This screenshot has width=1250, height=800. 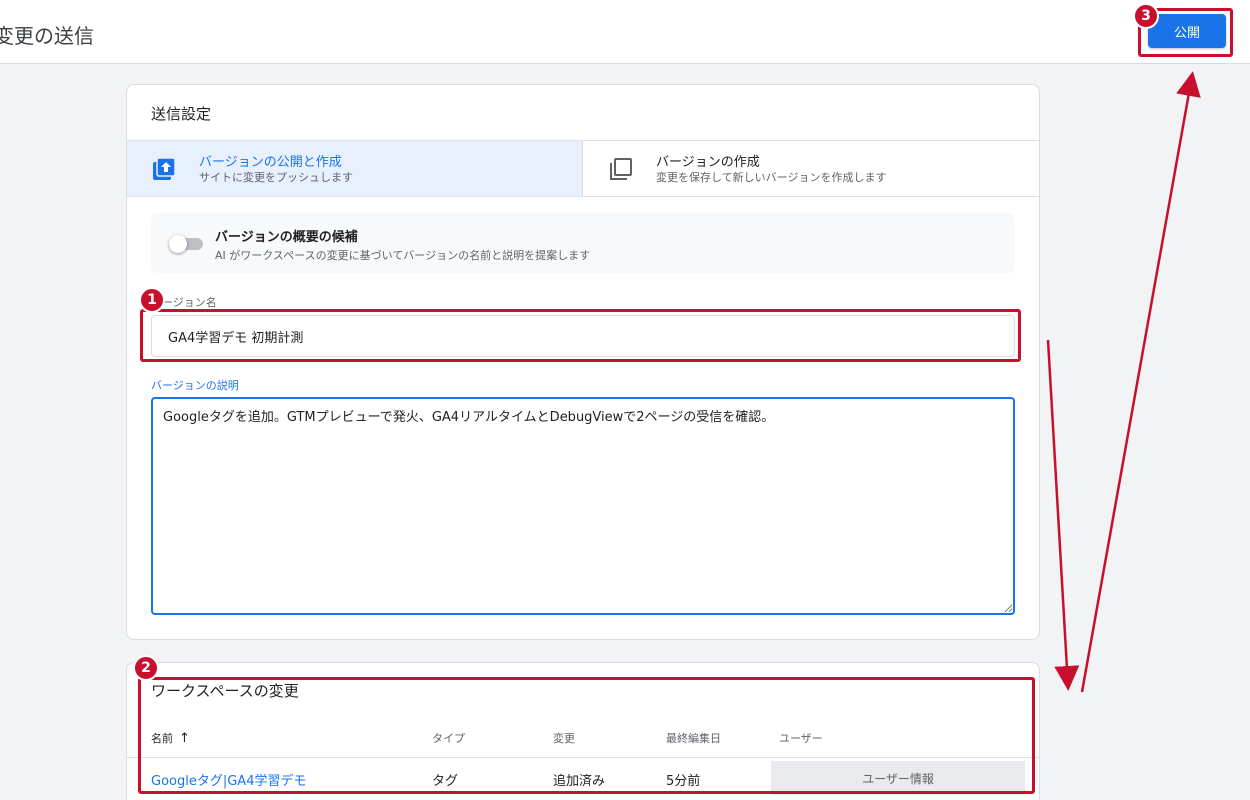 What do you see at coordinates (162, 738) in the screenshot?
I see `column-header-label: 名前` at bounding box center [162, 738].